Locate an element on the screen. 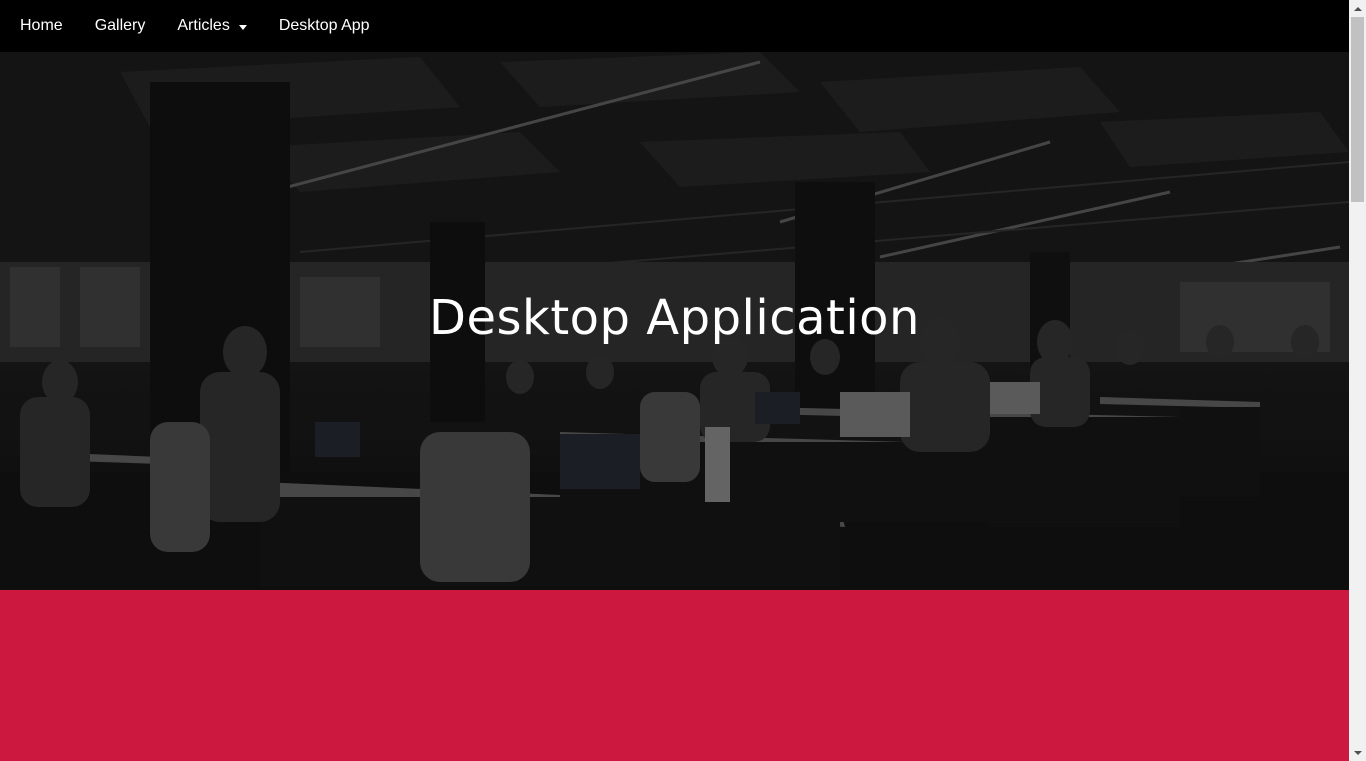 The width and height of the screenshot is (1366, 761). hero-title: Desktop Application is located at coordinates (674, 318).